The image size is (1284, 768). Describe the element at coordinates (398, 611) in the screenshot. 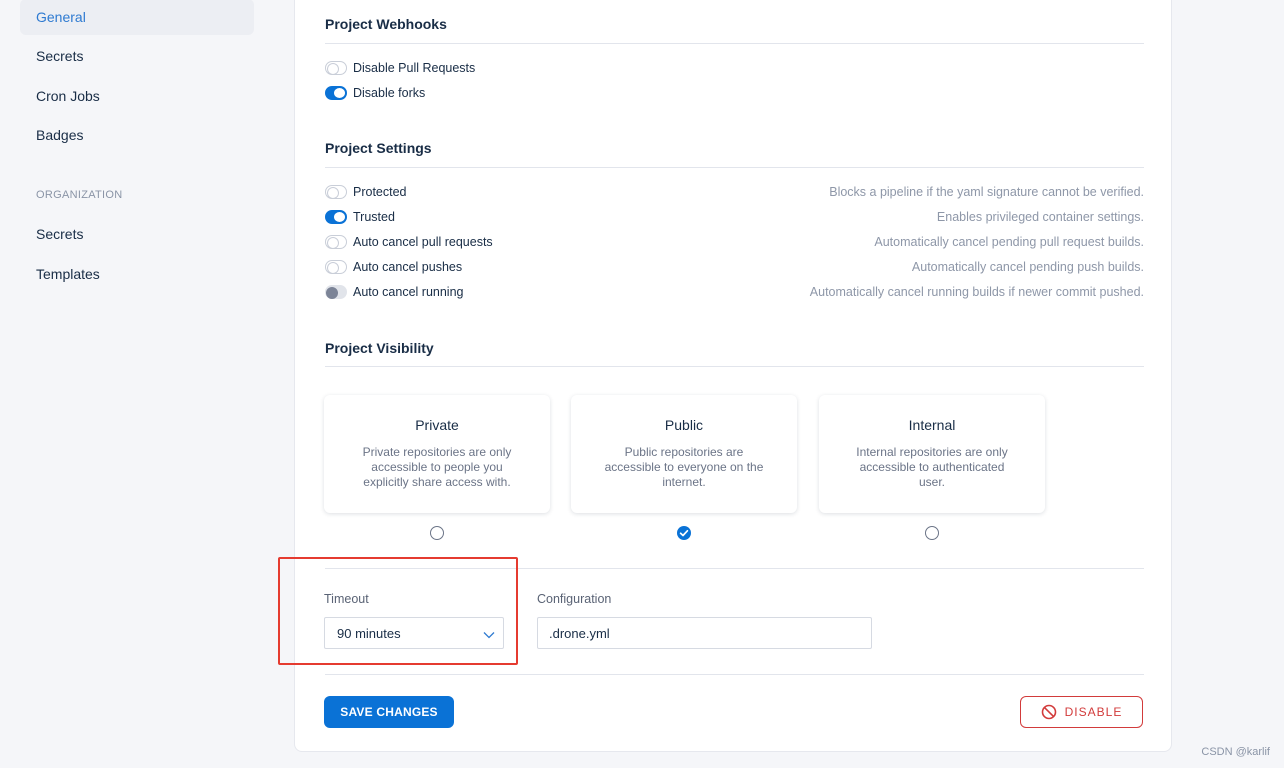

I see `timeout-highlight-box` at that location.